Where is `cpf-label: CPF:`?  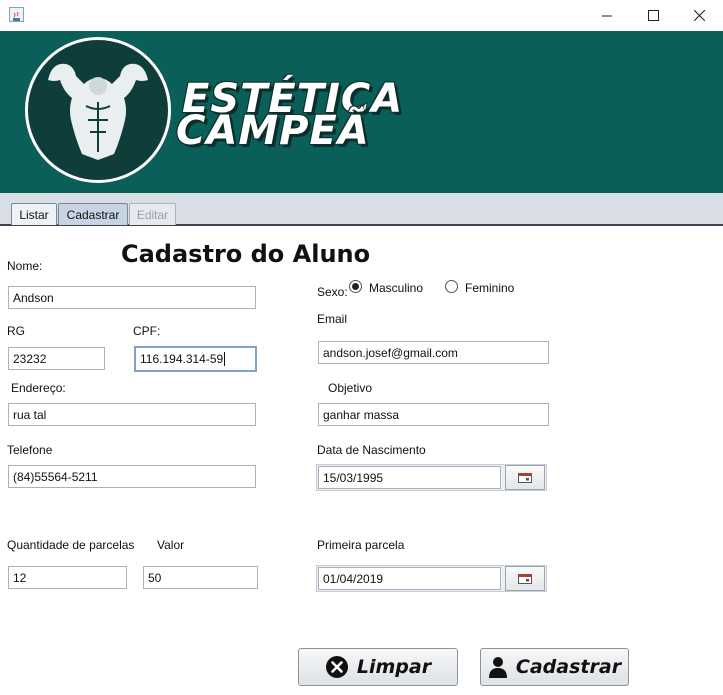
cpf-label: CPF: is located at coordinates (147, 331).